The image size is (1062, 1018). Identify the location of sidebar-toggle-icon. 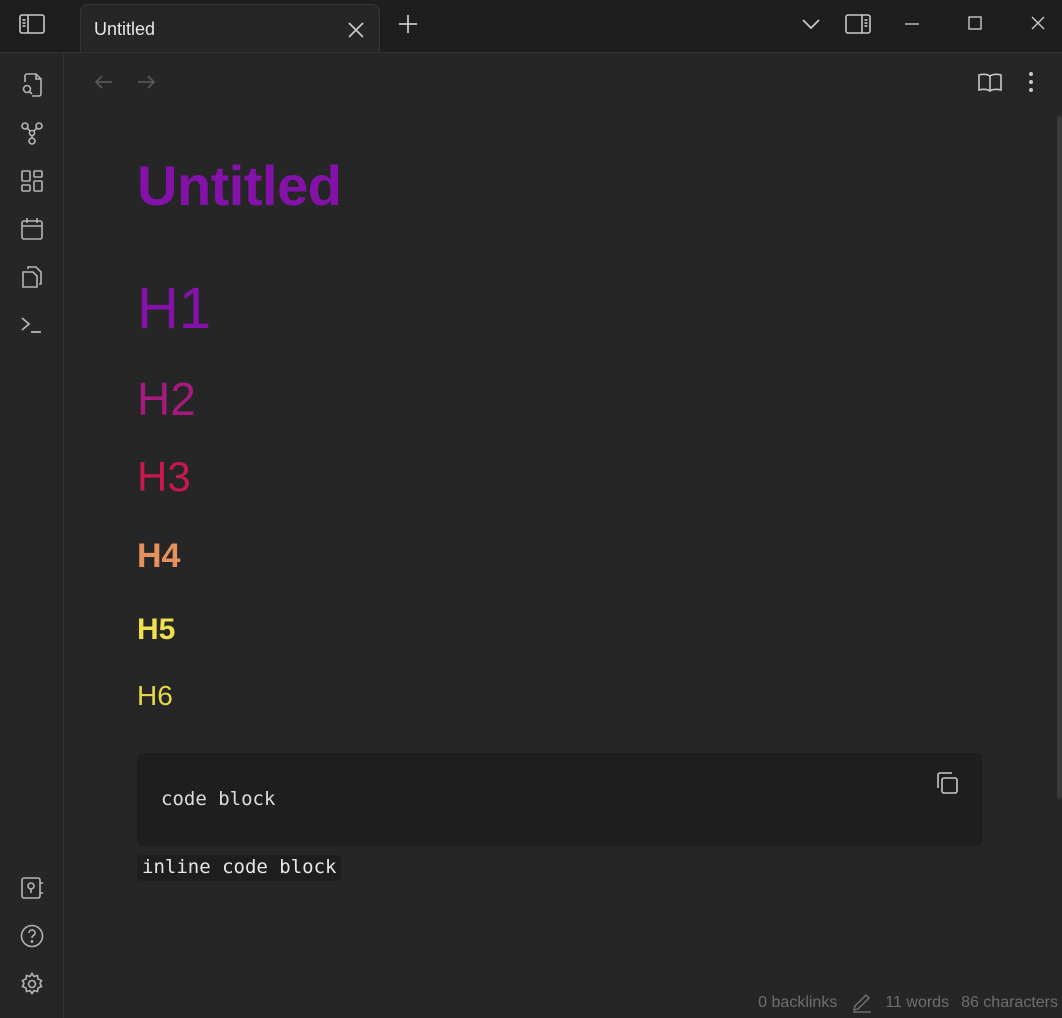
(32, 24).